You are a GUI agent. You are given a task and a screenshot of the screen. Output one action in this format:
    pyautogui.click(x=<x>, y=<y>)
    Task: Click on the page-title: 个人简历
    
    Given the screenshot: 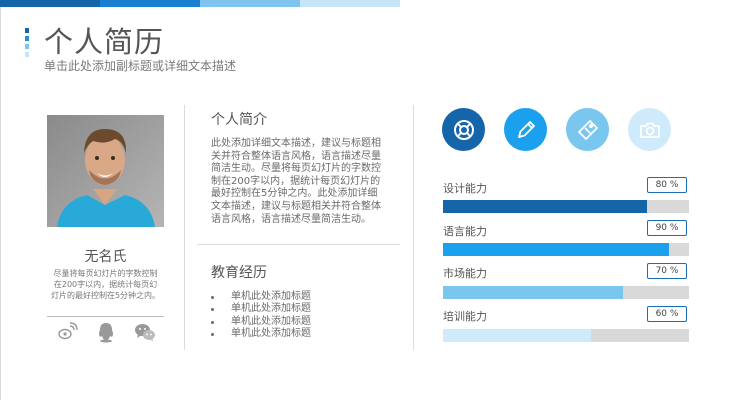 What is the action you would take?
    pyautogui.click(x=104, y=40)
    